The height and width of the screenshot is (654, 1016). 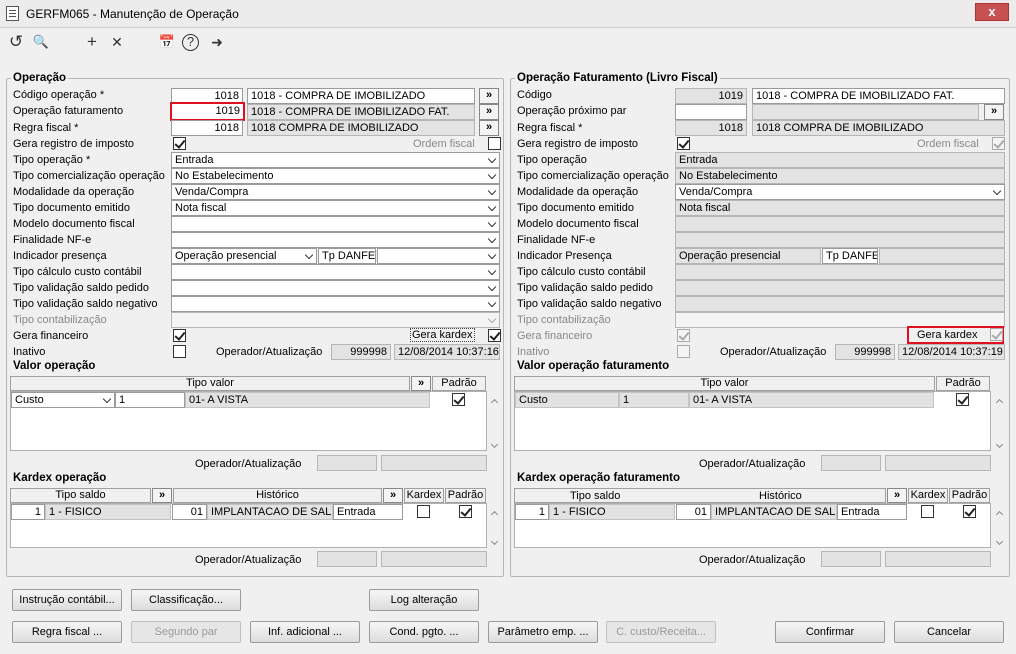 What do you see at coordinates (16, 42) in the screenshot?
I see `undo-icon: ↺` at bounding box center [16, 42].